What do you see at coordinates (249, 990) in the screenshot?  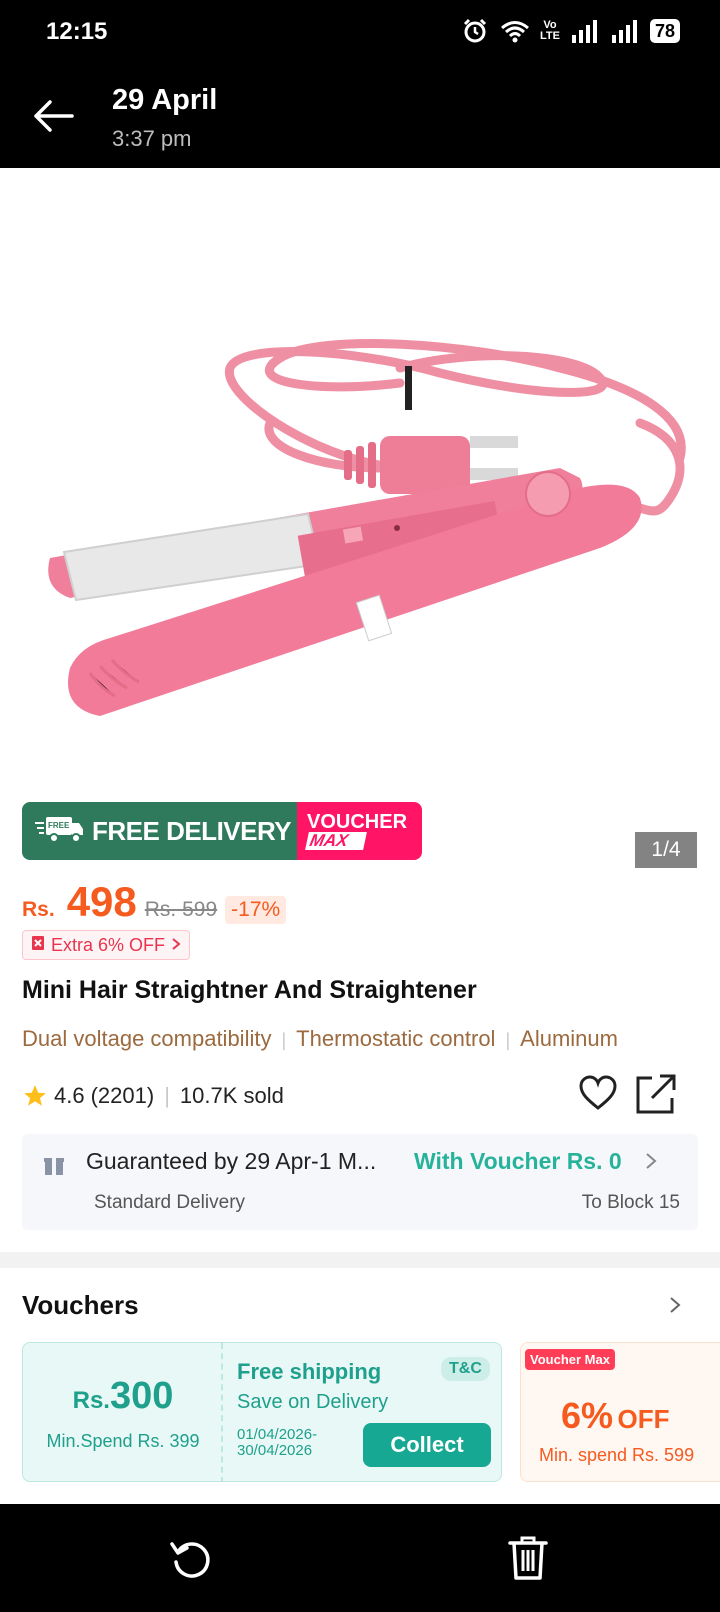 I see `product-title: Mini Hair Straightner And Straightener` at bounding box center [249, 990].